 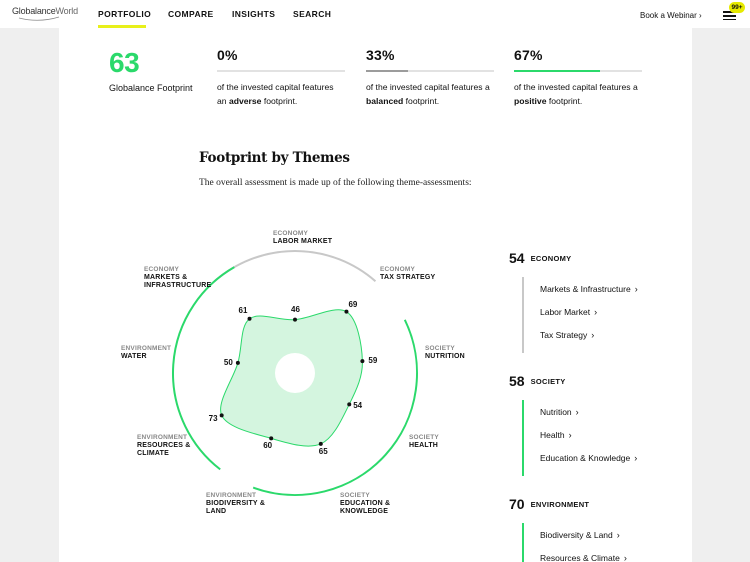 I want to click on theme-link-label: Education & Knowledge, so click(x=585, y=458).